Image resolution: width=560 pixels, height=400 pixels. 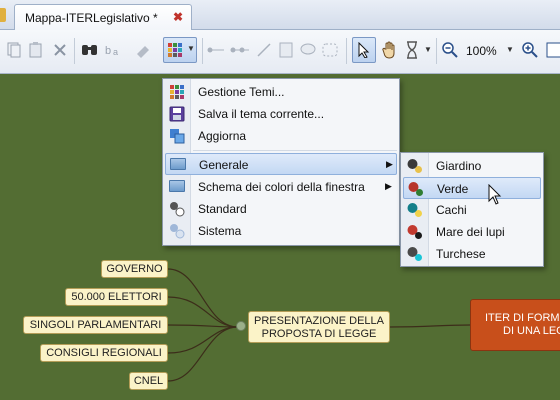 What do you see at coordinates (281, 209) in the screenshot?
I see `menu-item-standard: Standard` at bounding box center [281, 209].